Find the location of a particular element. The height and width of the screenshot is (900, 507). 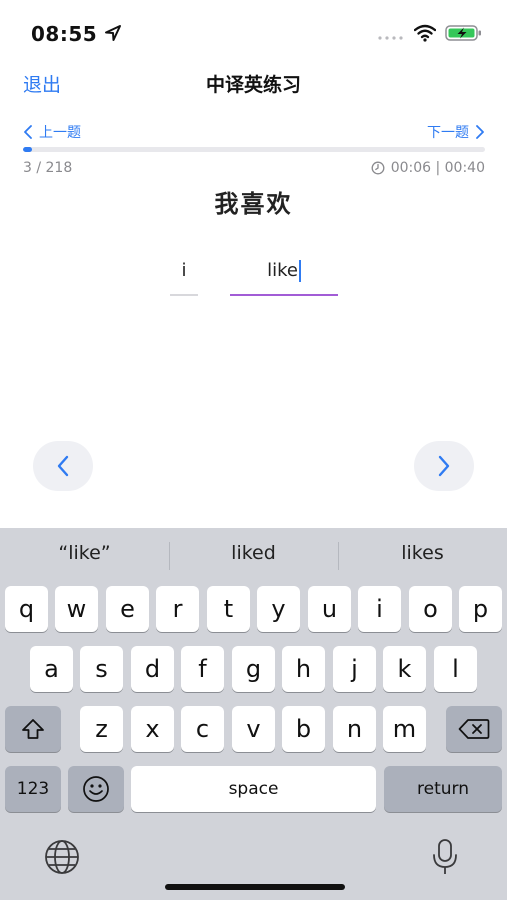

globe-icon is located at coordinates (62, 857).